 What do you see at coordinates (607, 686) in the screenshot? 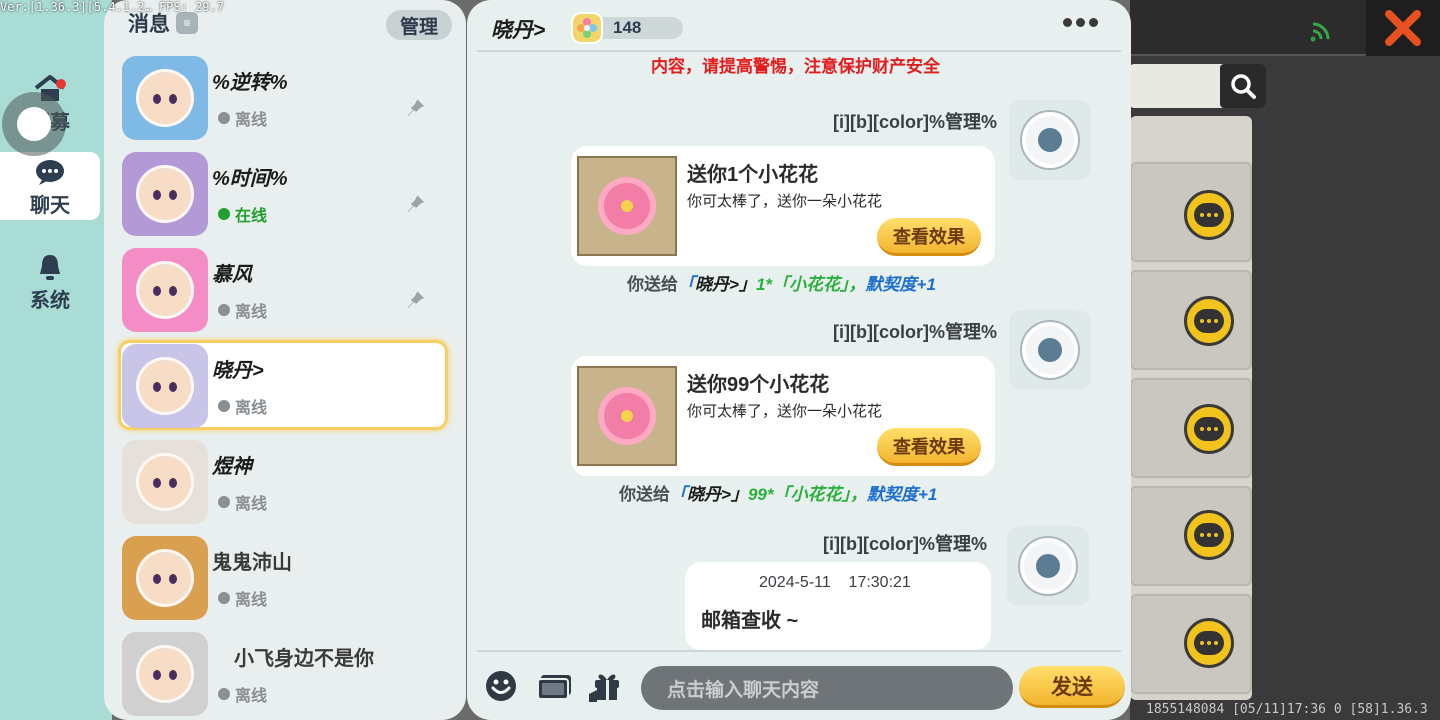
I see `gift-icon` at bounding box center [607, 686].